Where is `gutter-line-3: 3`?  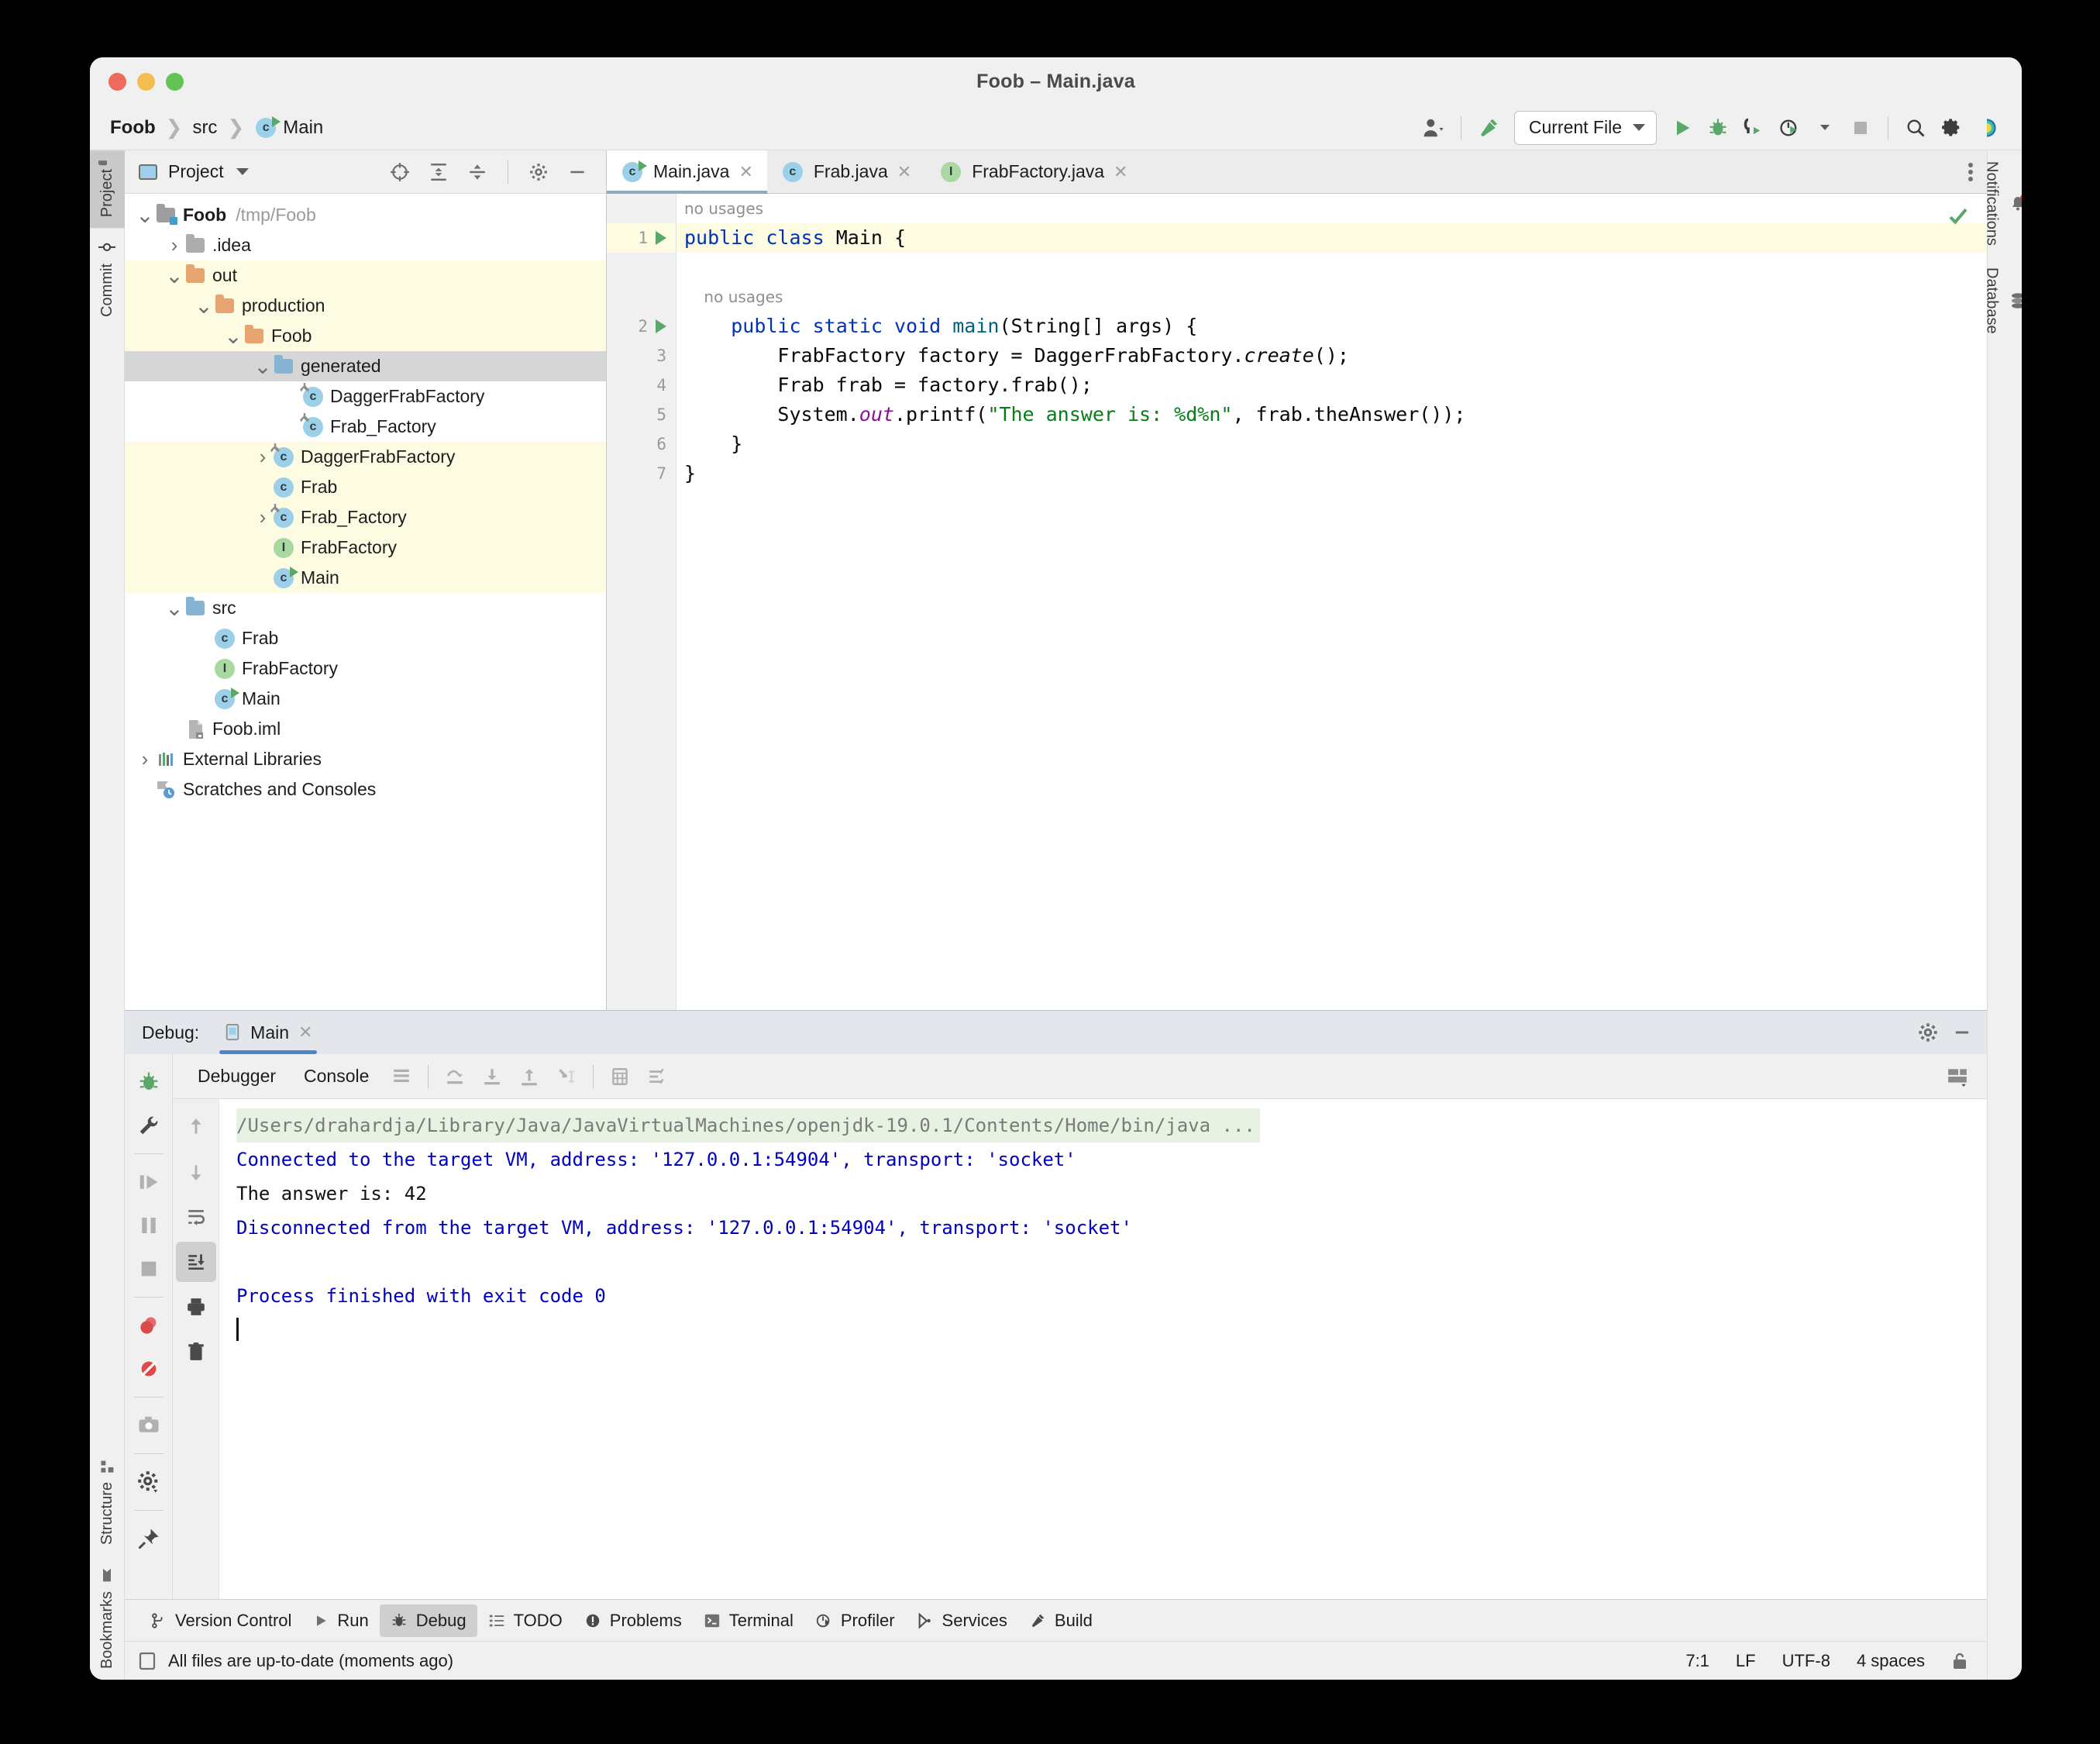
gutter-line-3: 3 is located at coordinates (642, 356).